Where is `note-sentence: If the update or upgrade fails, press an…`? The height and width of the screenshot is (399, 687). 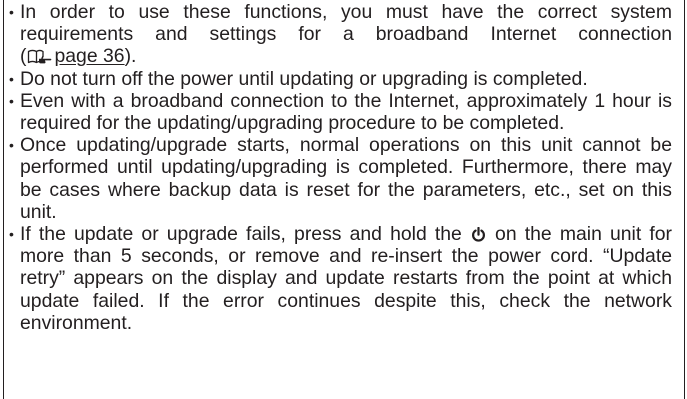 note-sentence: If the update or upgrade fails, press an… is located at coordinates (245, 234).